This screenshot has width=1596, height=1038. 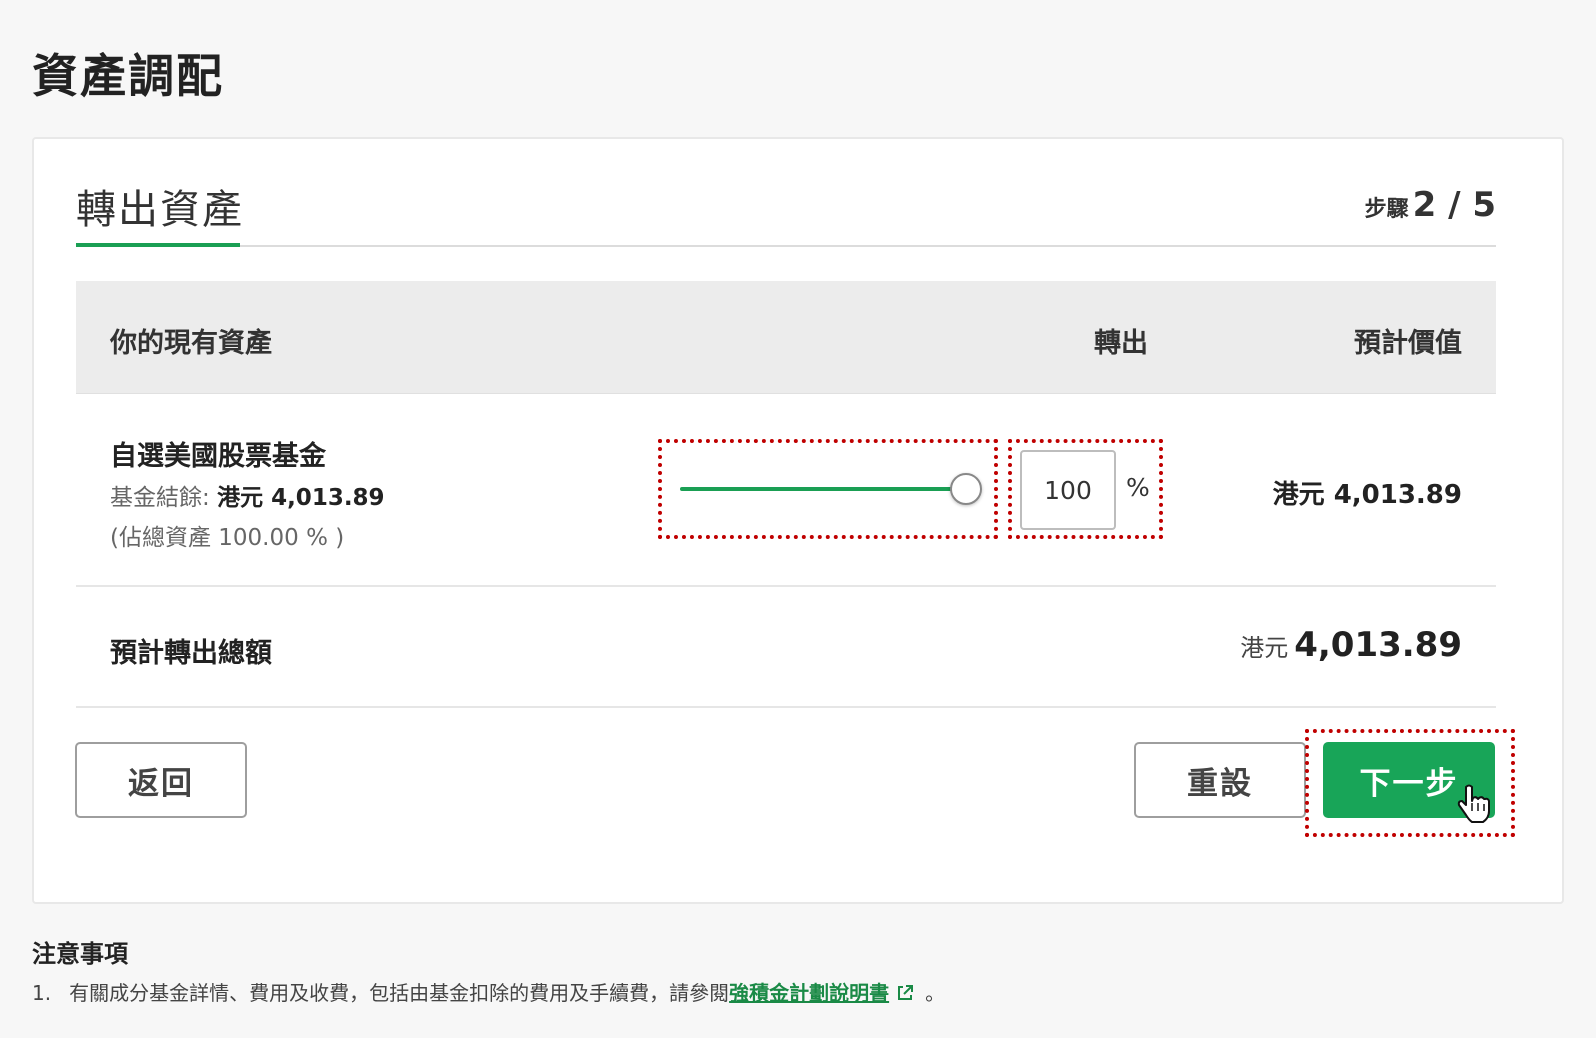 What do you see at coordinates (1410, 783) in the screenshot?
I see `next-button-highlight: 下一步` at bounding box center [1410, 783].